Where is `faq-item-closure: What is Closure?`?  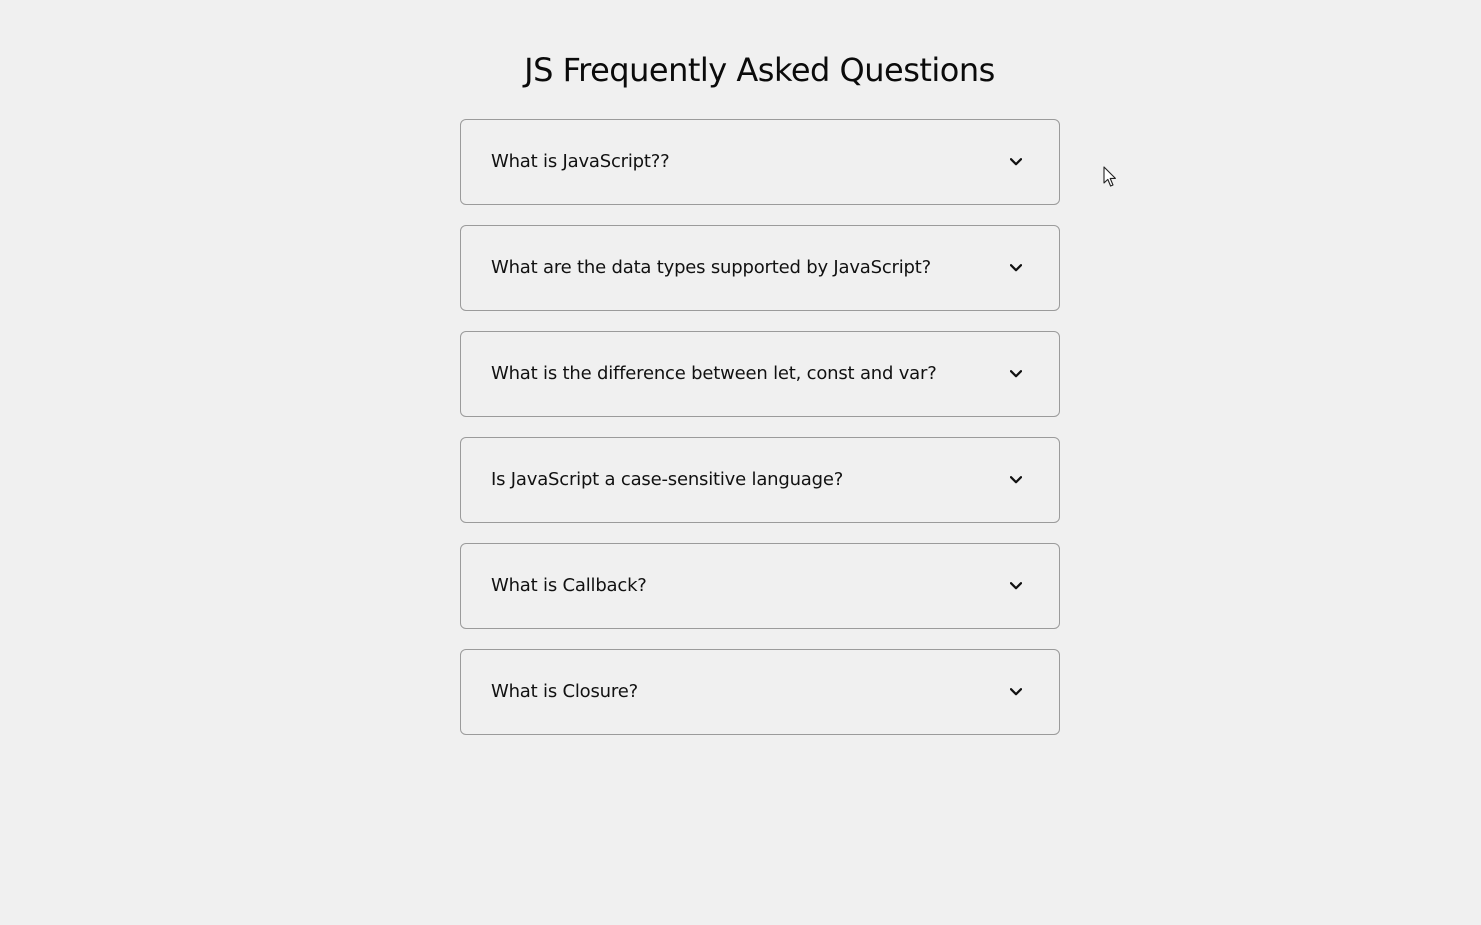 faq-item-closure: What is Closure? is located at coordinates (760, 692).